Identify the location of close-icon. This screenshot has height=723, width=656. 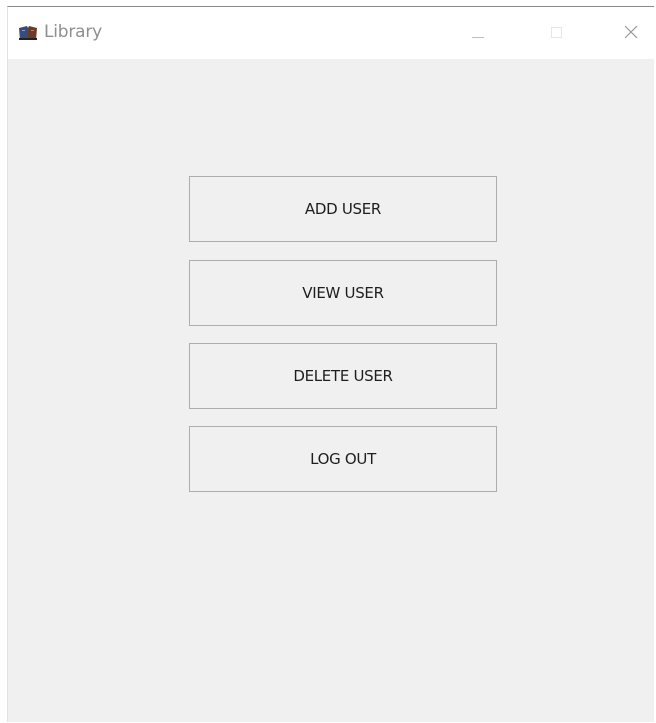
(631, 33).